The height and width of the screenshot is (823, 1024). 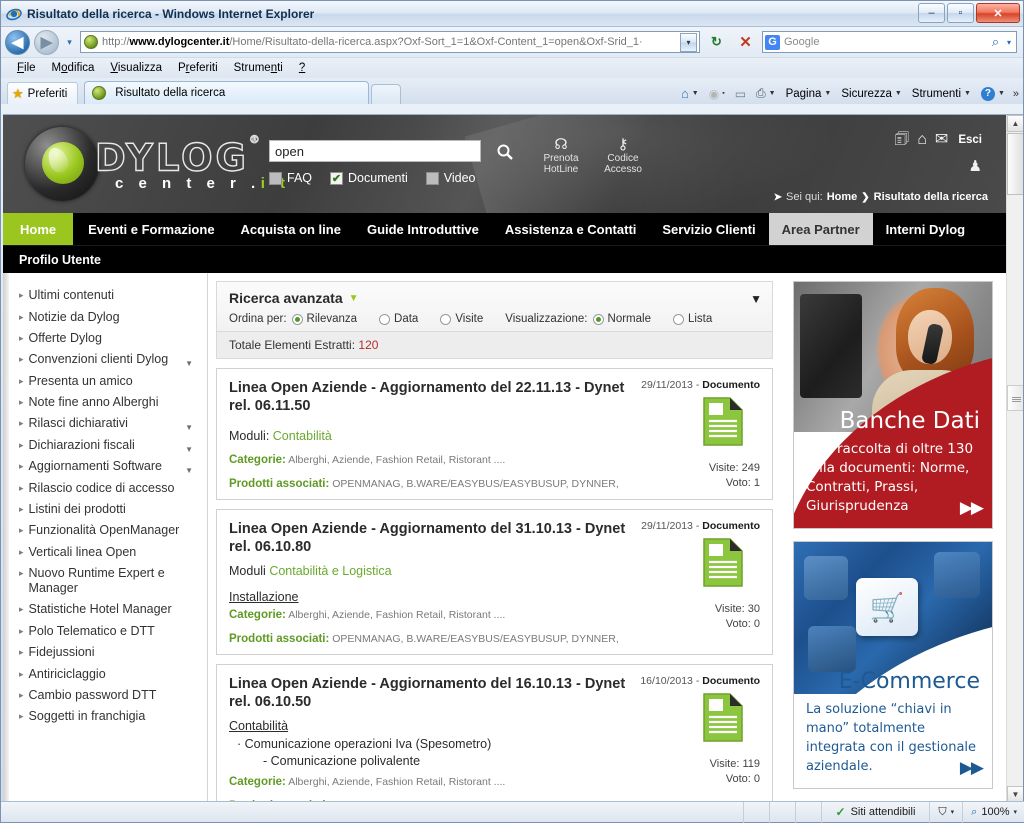 What do you see at coordinates (17, 42) in the screenshot?
I see `back-button: ◀` at bounding box center [17, 42].